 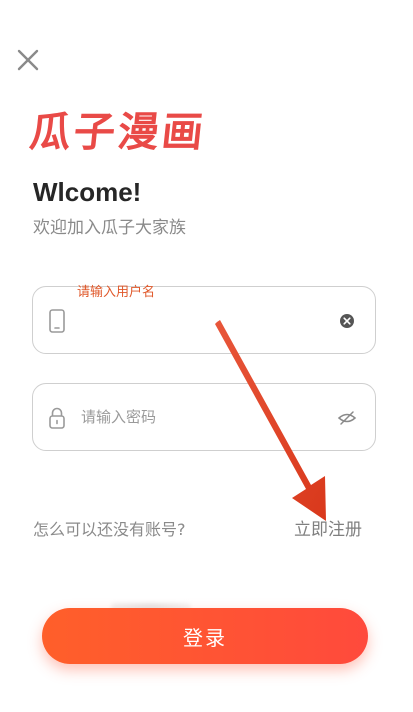 I want to click on login-button: 登录, so click(x=205, y=636).